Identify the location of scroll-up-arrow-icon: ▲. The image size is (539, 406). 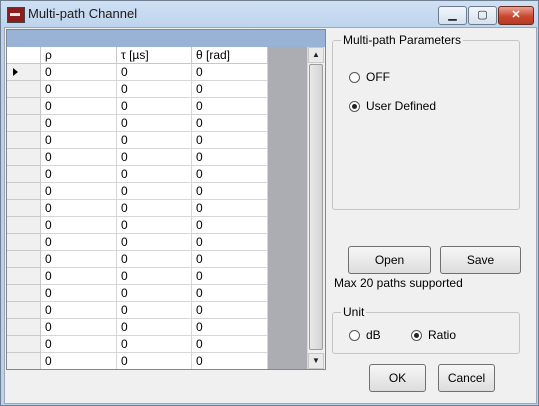
(316, 55).